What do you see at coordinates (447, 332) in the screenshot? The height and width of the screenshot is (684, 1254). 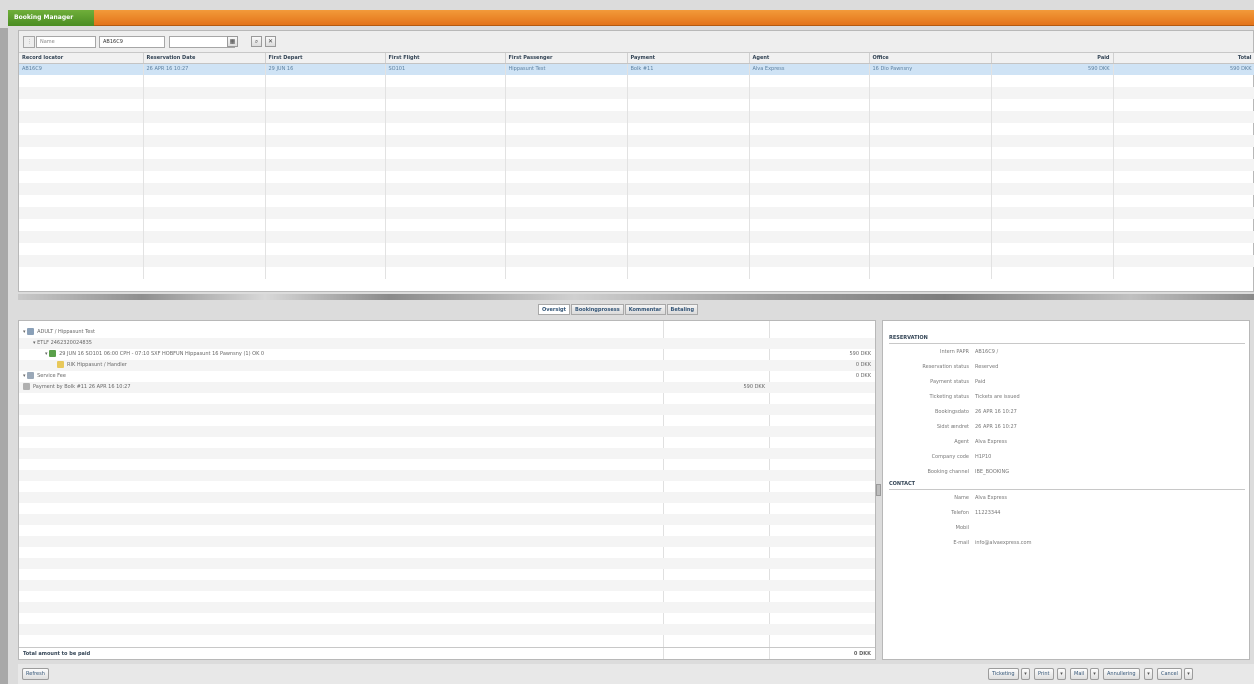 I see `tree-row-passenger: ▾ ADULT / Hippasunt Test` at bounding box center [447, 332].